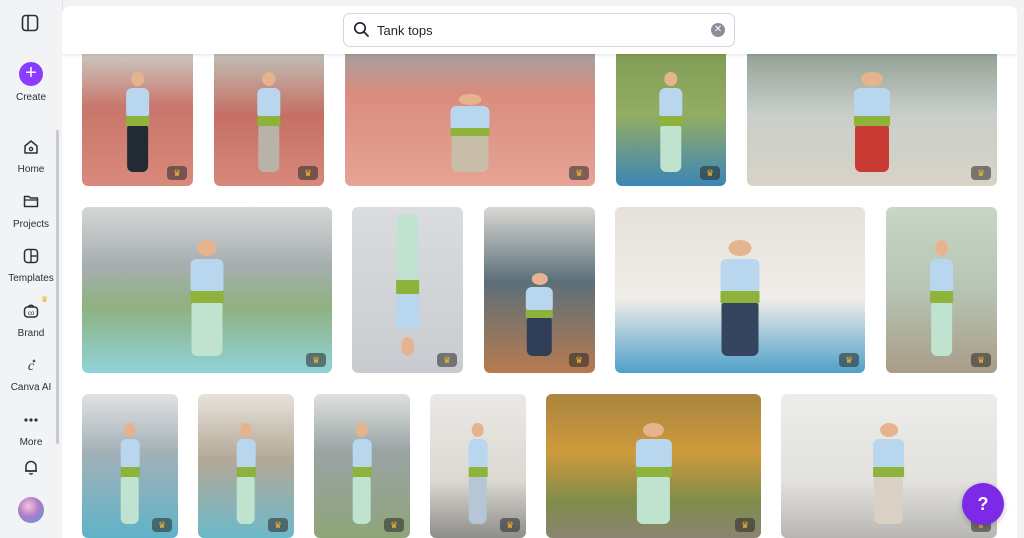  What do you see at coordinates (31, 278) in the screenshot?
I see `sidebar-item-templates: Templates` at bounding box center [31, 278].